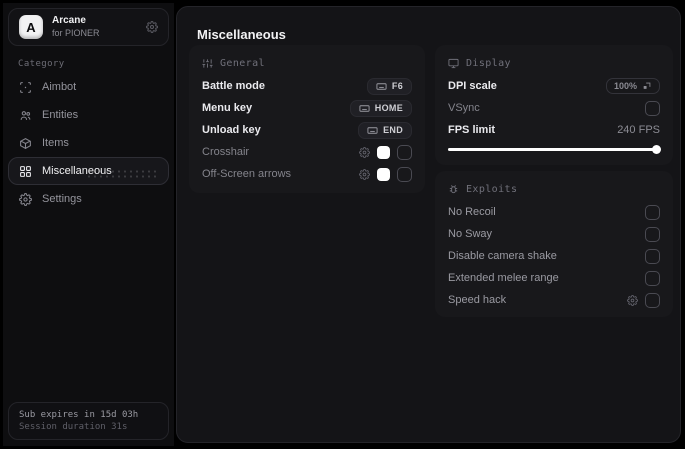 This screenshot has height=449, width=685. What do you see at coordinates (25, 171) in the screenshot?
I see `grid-icon` at bounding box center [25, 171].